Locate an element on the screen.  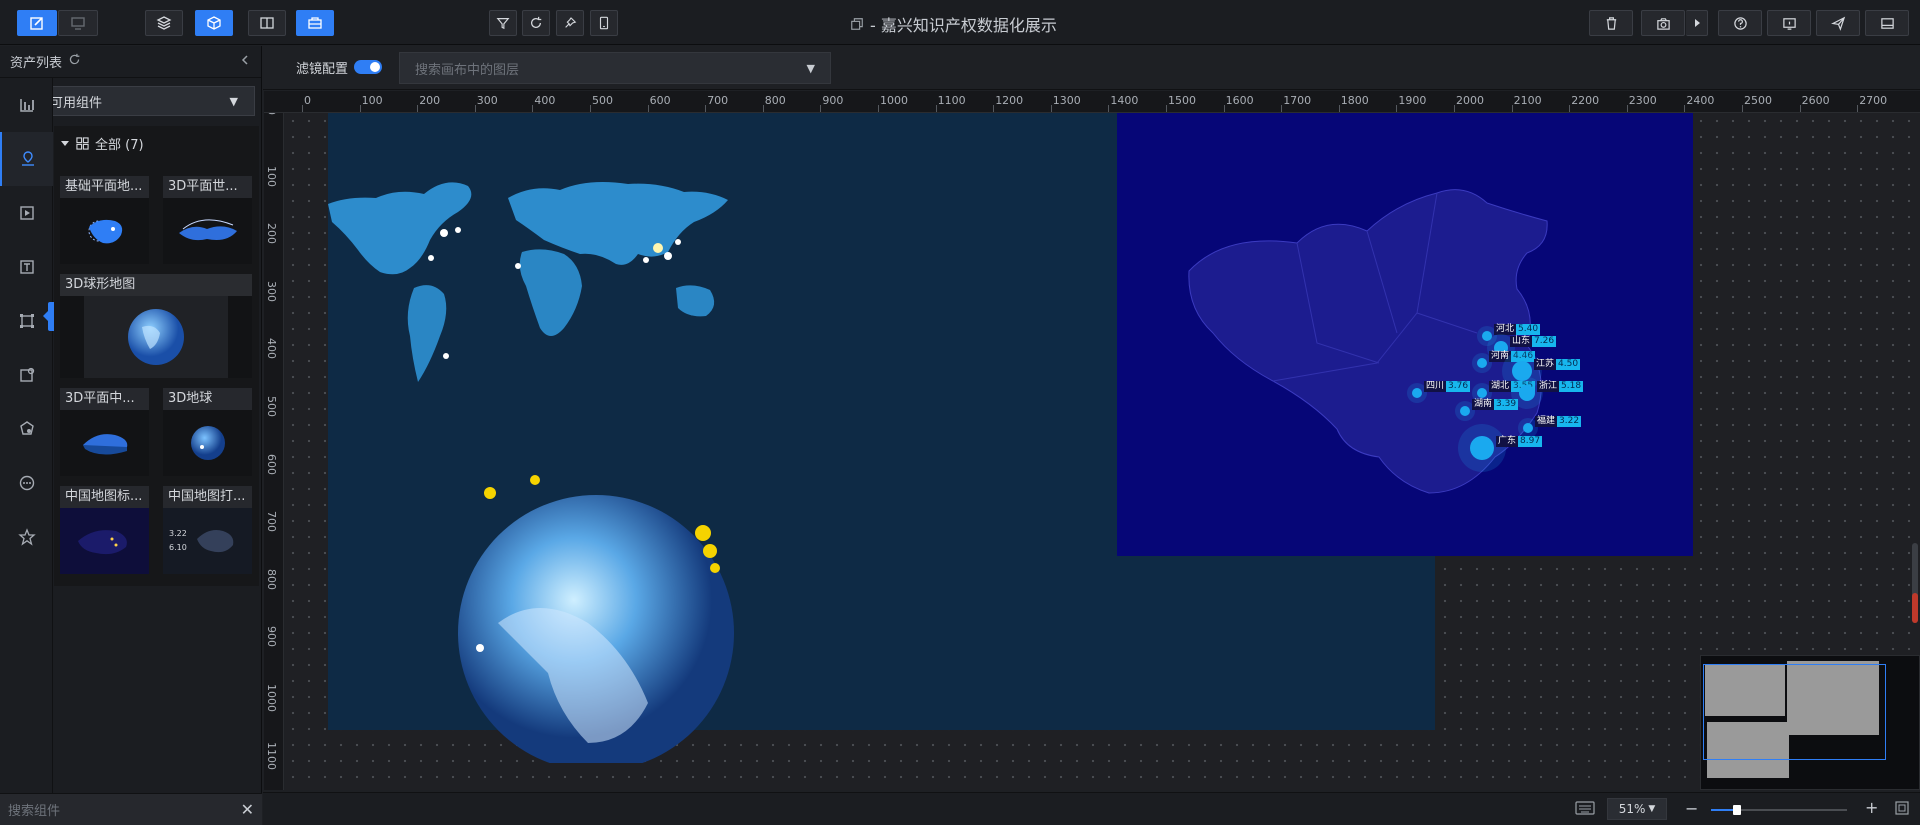
zoom-slider-handle is located at coordinates (1737, 810).